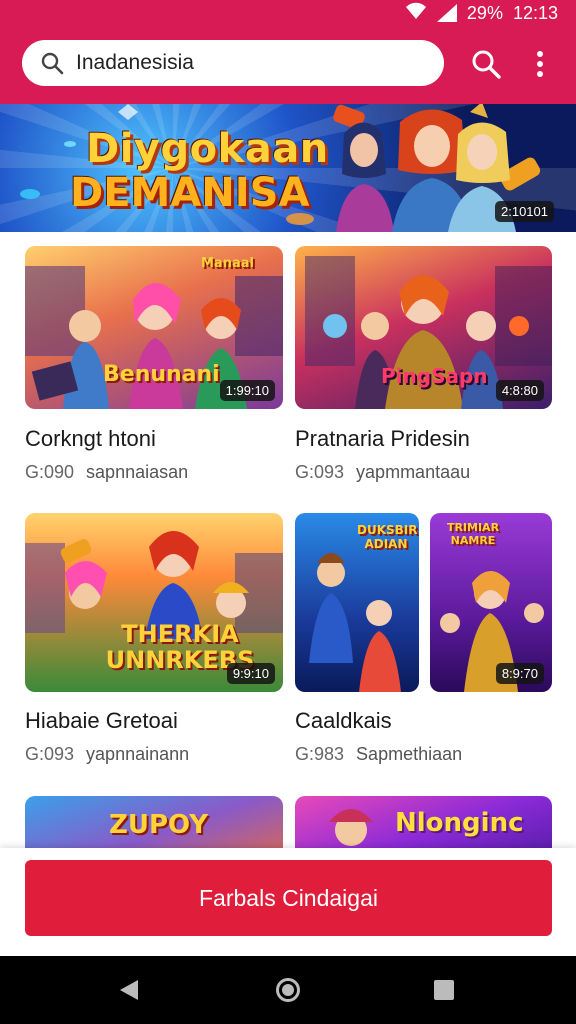 The height and width of the screenshot is (1024, 576). I want to click on channel-name: yapmmantaau, so click(413, 472).